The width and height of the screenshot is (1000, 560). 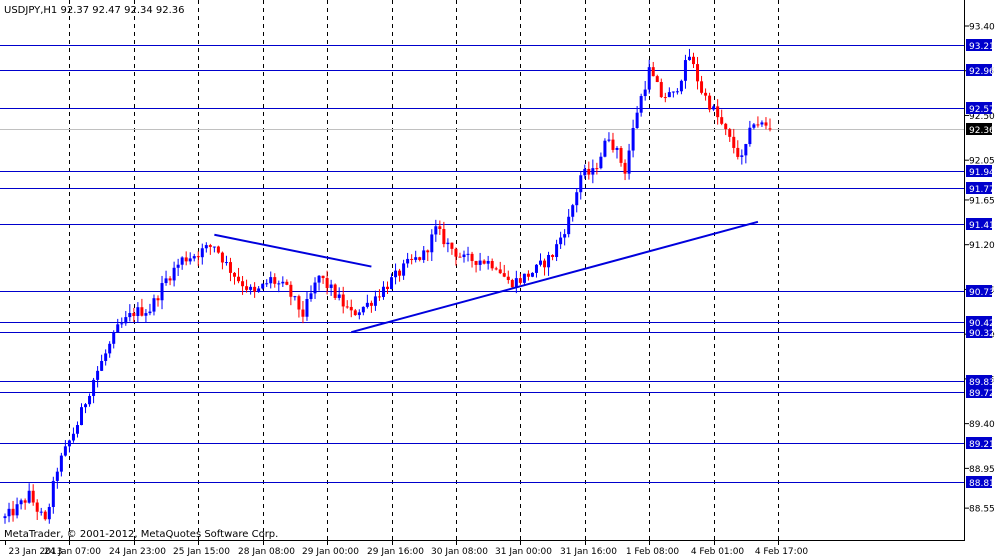 What do you see at coordinates (459, 552) in the screenshot?
I see `x-tick-label: 30 Jan 08:00` at bounding box center [459, 552].